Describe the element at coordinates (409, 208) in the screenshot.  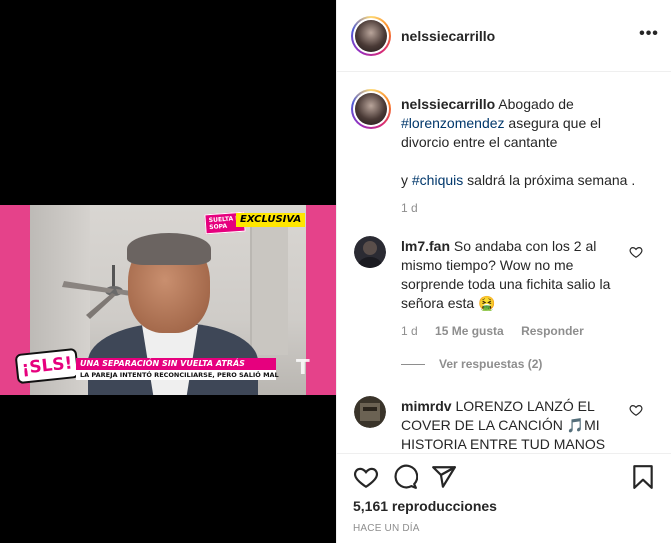
I see `caption-timestamp: 1 d` at that location.